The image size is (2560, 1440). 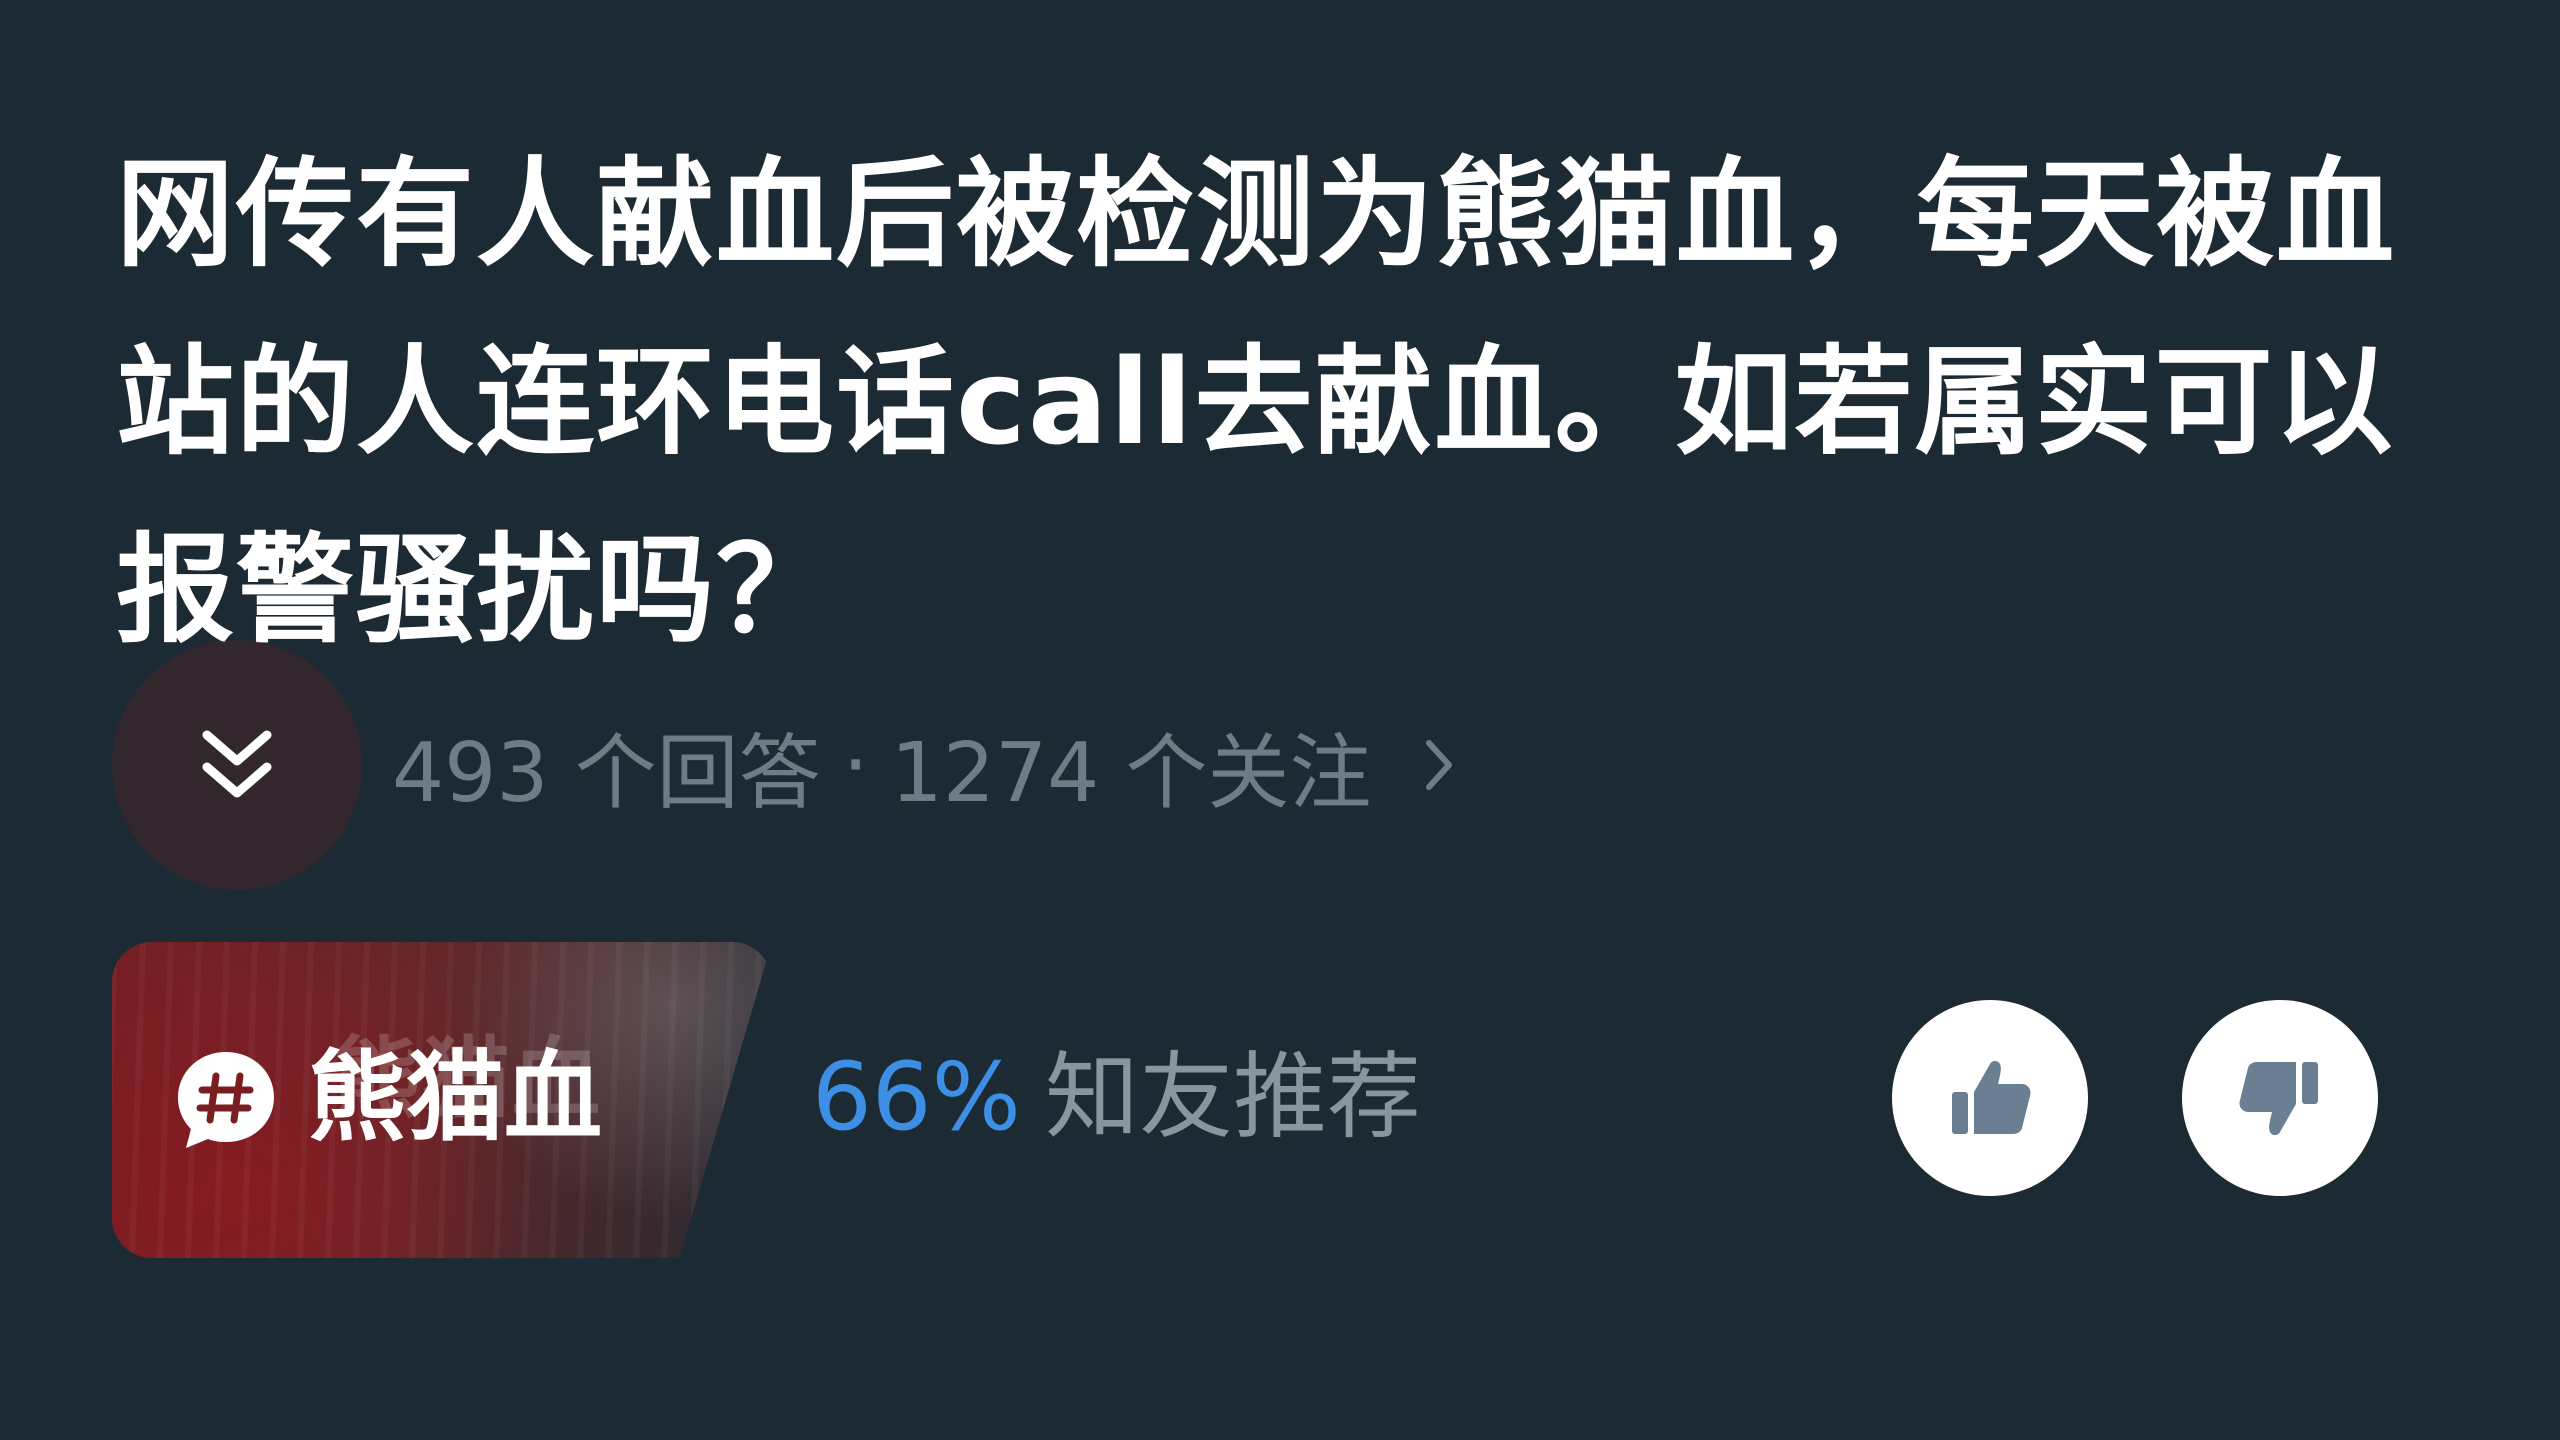 I want to click on expand-button, so click(x=237, y=765).